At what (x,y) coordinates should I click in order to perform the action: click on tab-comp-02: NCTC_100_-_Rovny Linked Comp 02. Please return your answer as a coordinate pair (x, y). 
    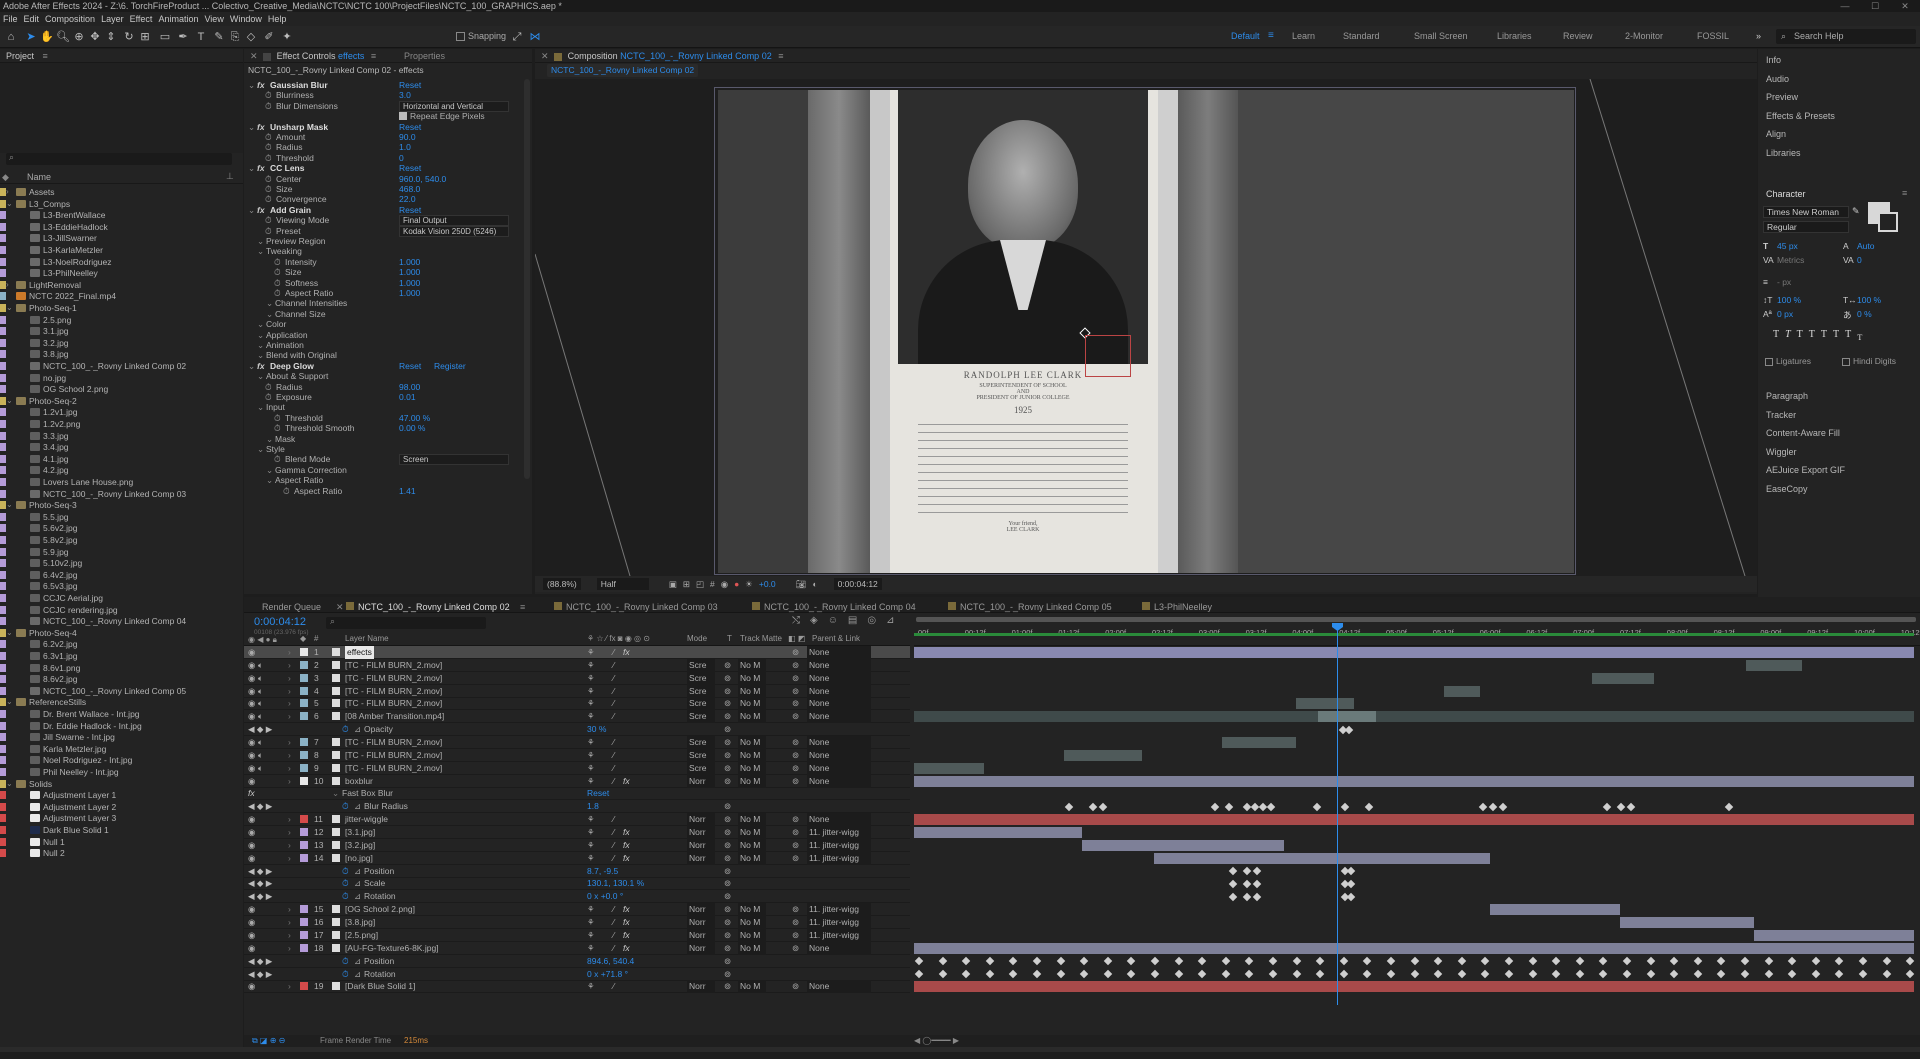
    Looking at the image, I should click on (434, 607).